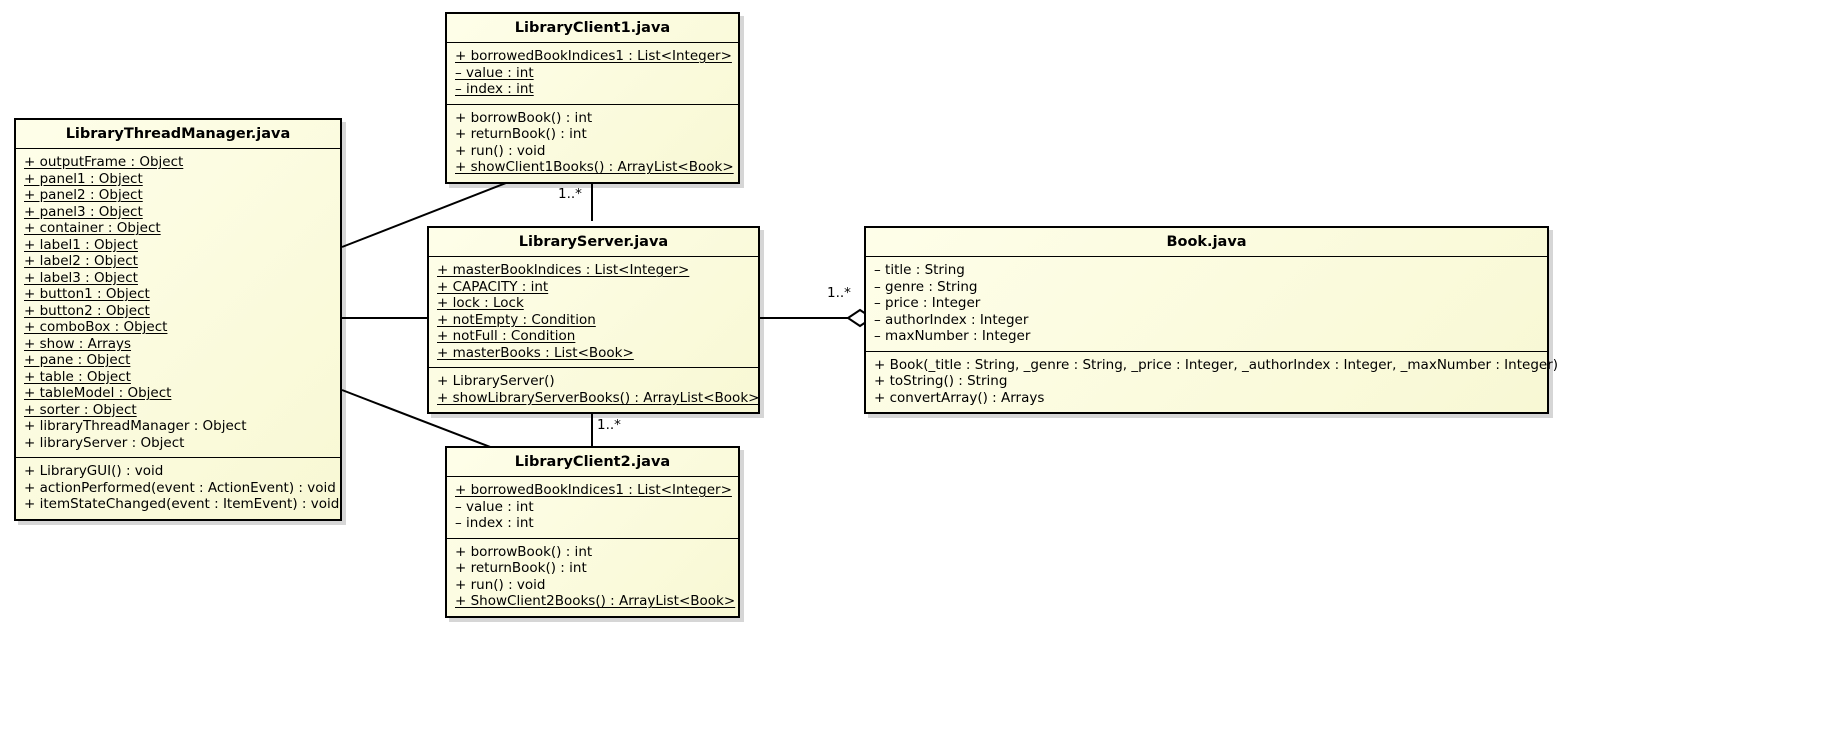 Image resolution: width=1831 pixels, height=731 pixels. What do you see at coordinates (941, 381) in the screenshot?
I see `method-row: + toString() : String` at bounding box center [941, 381].